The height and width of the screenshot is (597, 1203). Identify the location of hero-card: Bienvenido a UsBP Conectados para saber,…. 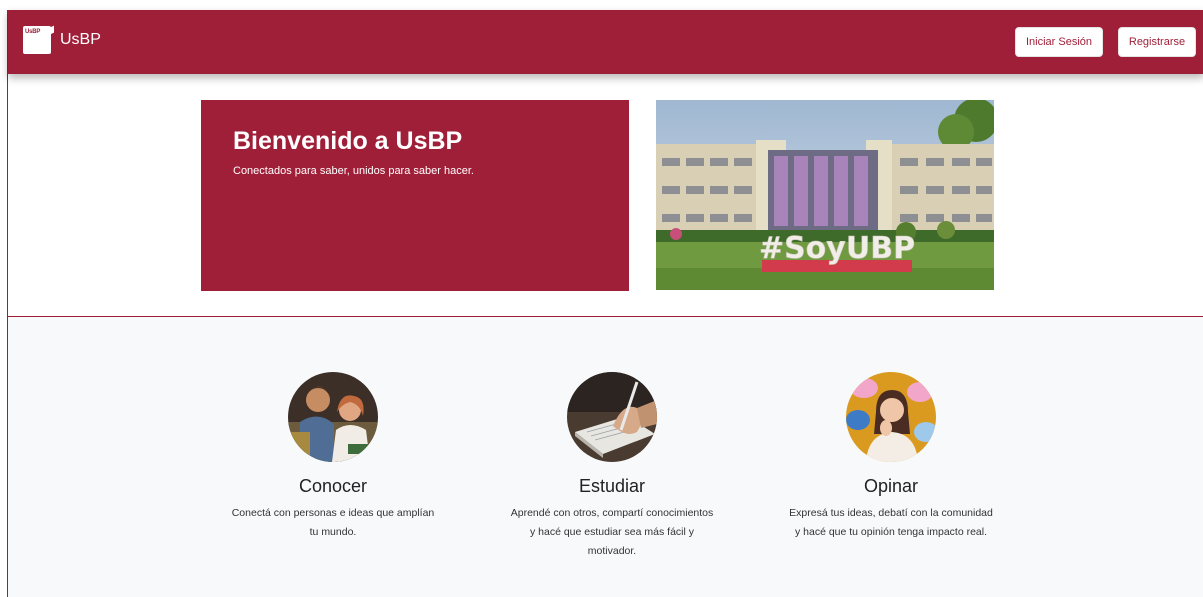
(415, 195).